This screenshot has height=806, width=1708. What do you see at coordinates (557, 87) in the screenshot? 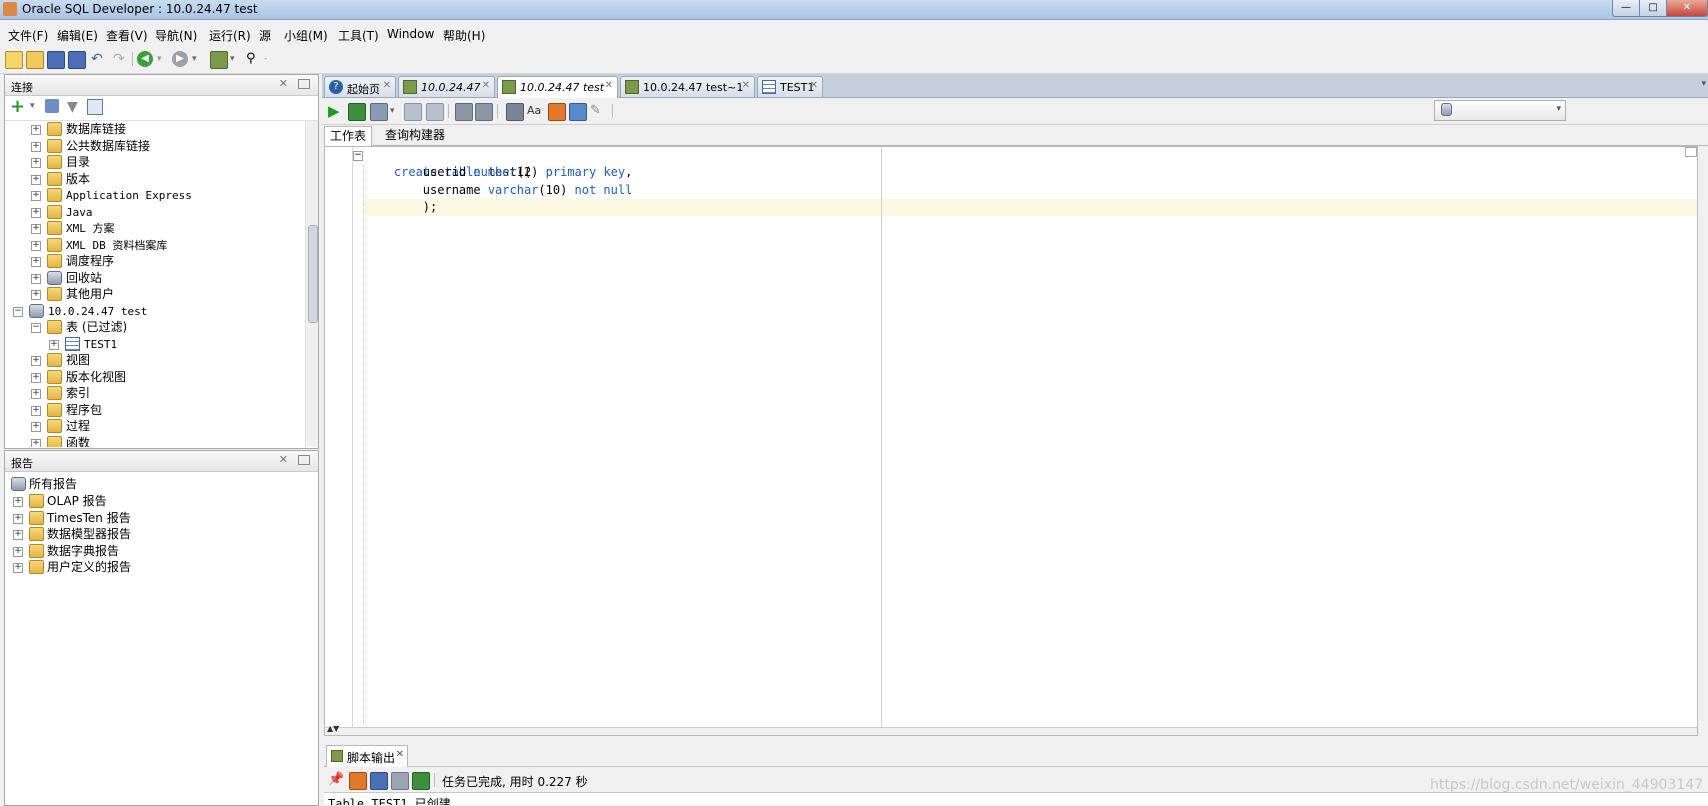
I see `tab-connection-test: 10.0.24.47 test ✕` at bounding box center [557, 87].